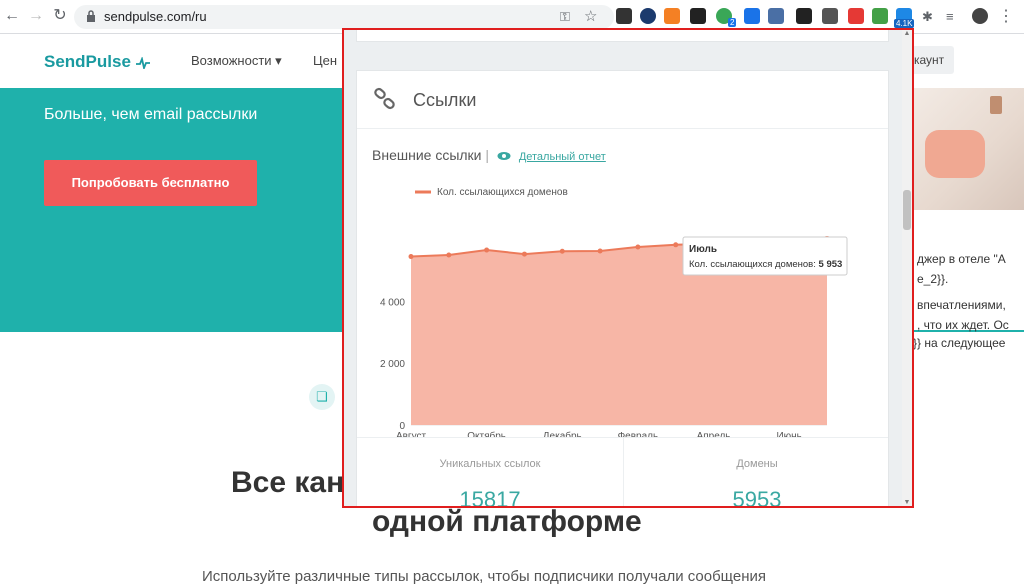 The width and height of the screenshot is (1024, 585). I want to click on logo-text: SendPulse, so click(87, 61).